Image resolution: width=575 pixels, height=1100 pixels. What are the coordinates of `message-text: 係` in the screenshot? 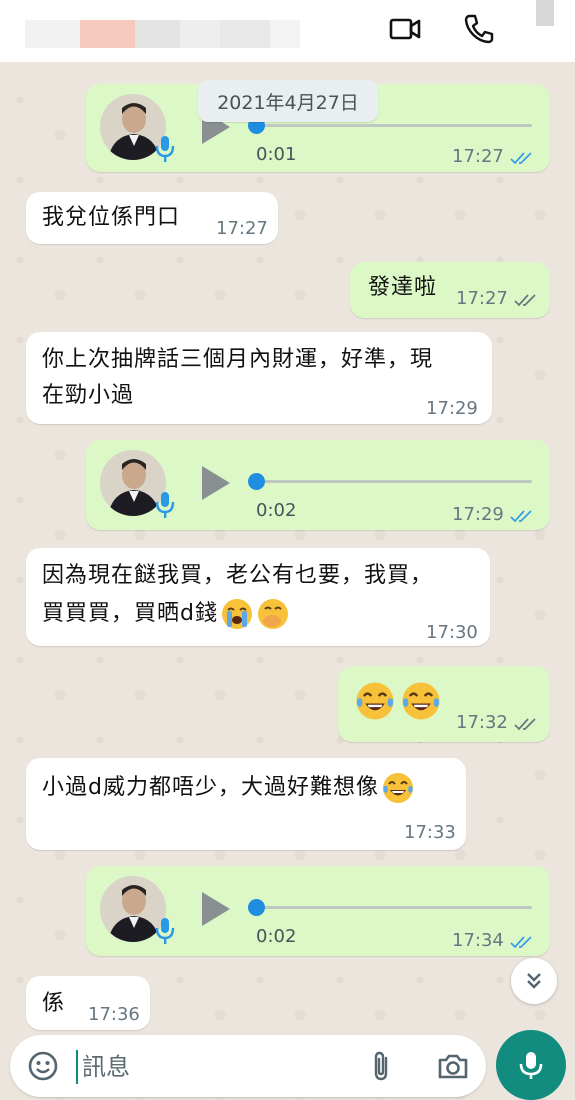 It's located at (54, 1003).